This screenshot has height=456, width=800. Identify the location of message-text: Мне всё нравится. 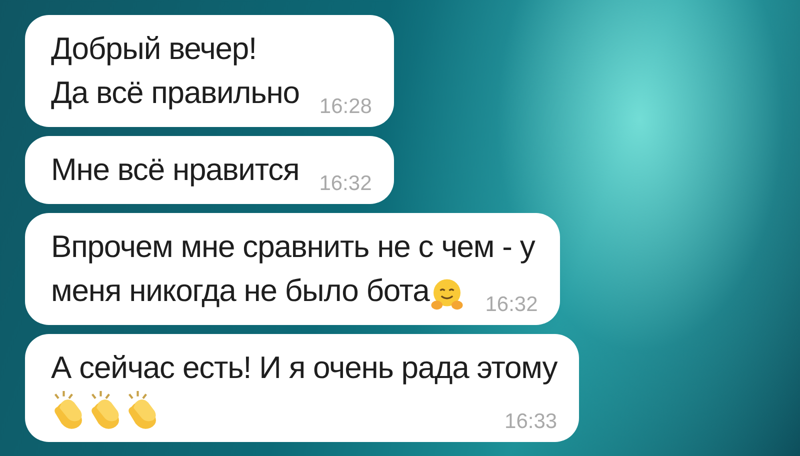
(175, 170).